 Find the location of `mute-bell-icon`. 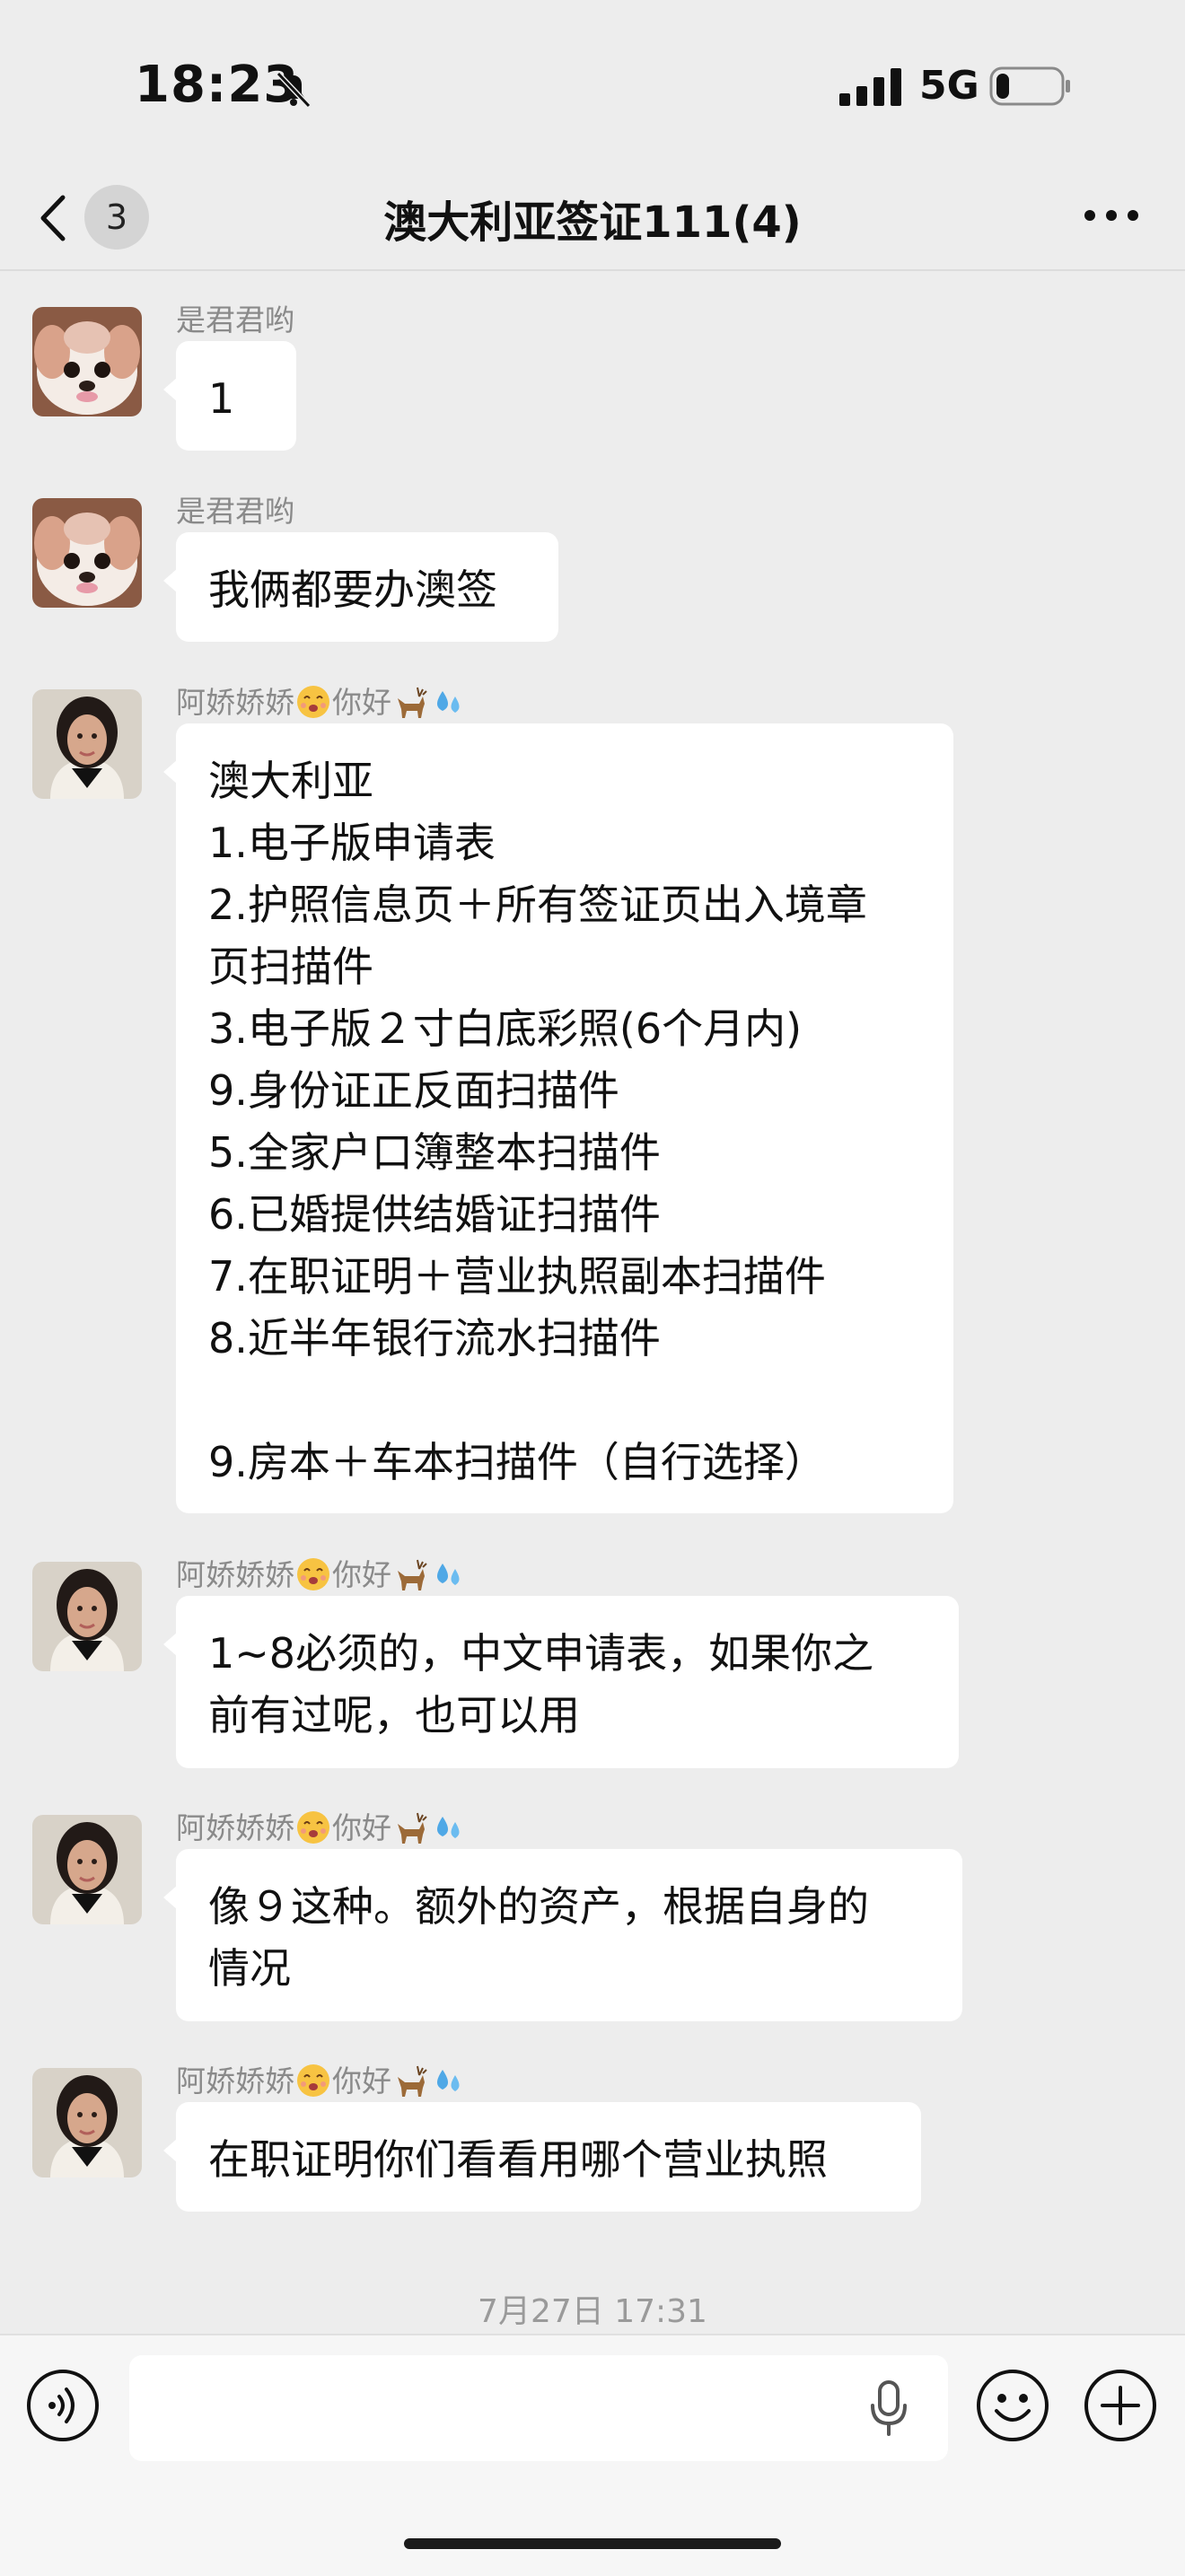

mute-bell-icon is located at coordinates (294, 90).